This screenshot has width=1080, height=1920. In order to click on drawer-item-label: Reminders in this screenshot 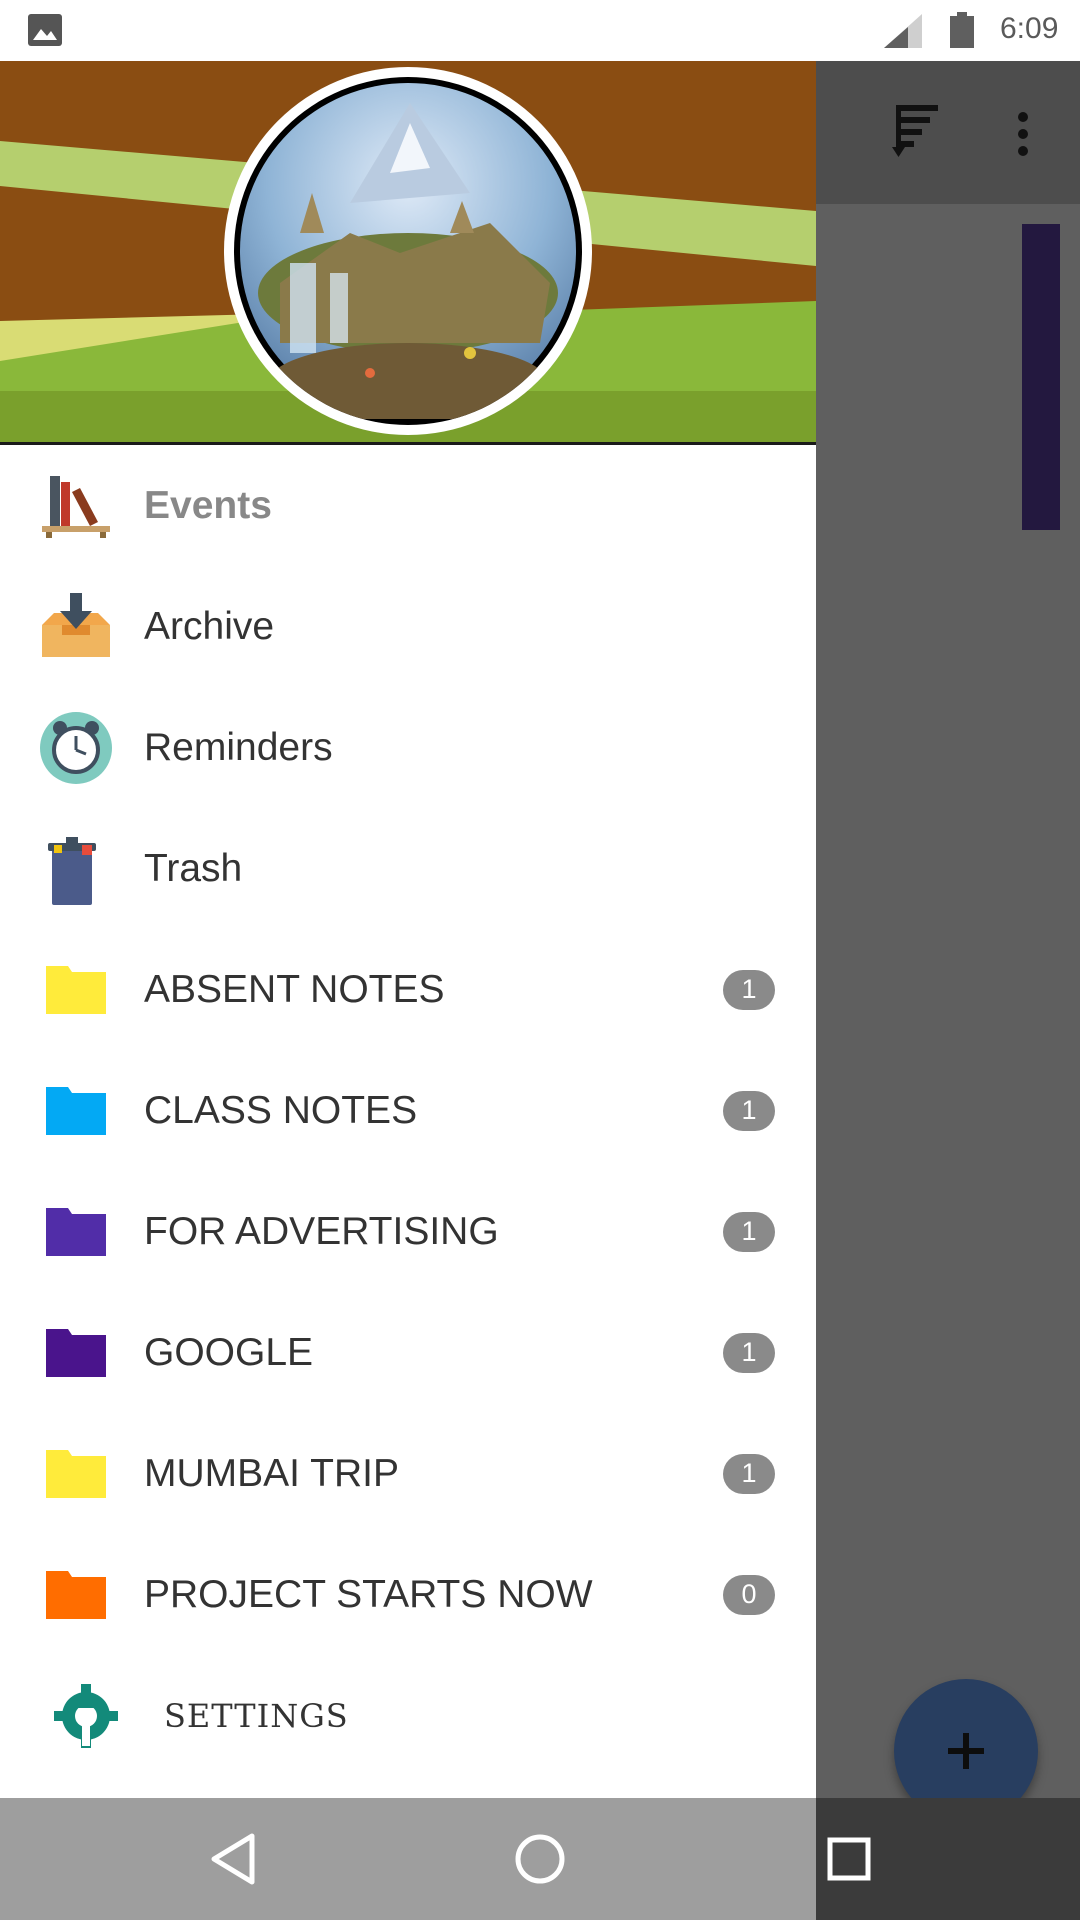, I will do `click(238, 747)`.